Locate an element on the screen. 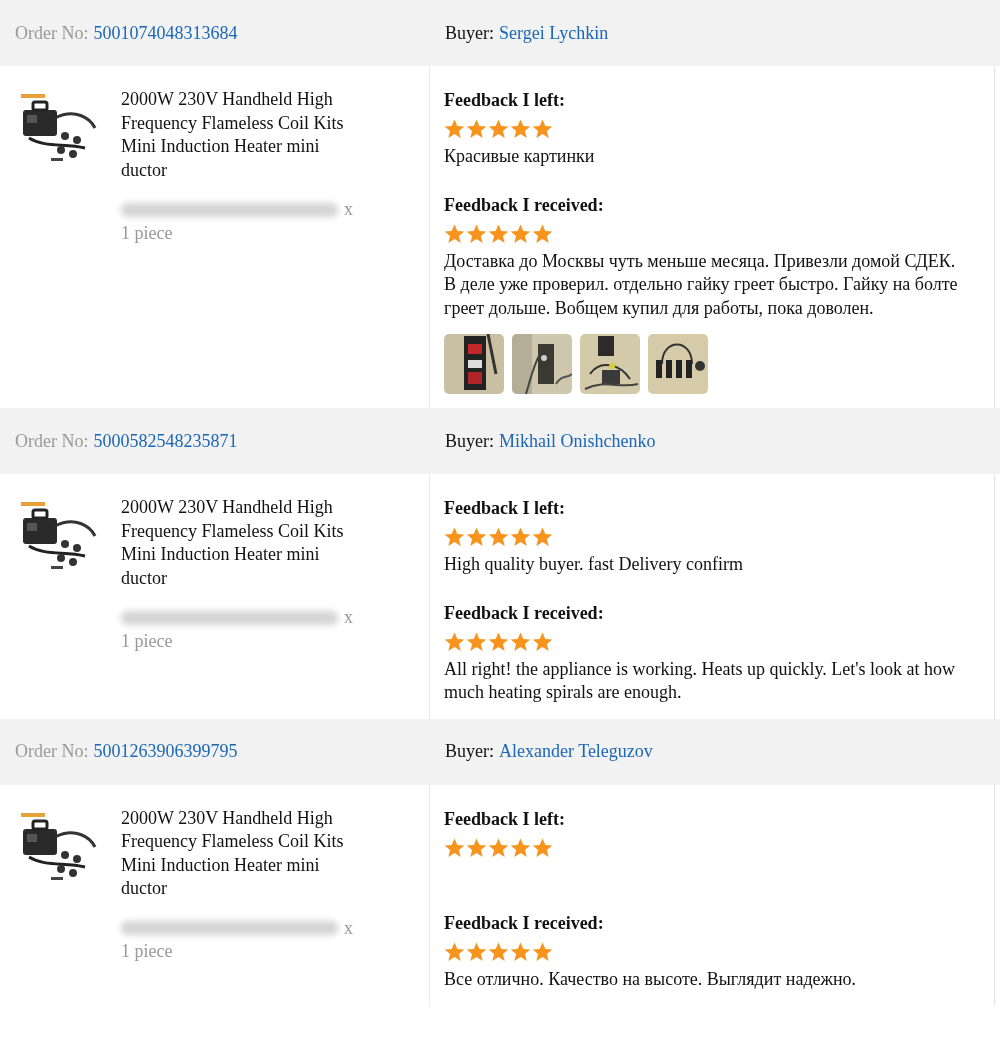 This screenshot has width=1000, height=1059. buyer-name-link: Alexander Teleguzov is located at coordinates (576, 751).